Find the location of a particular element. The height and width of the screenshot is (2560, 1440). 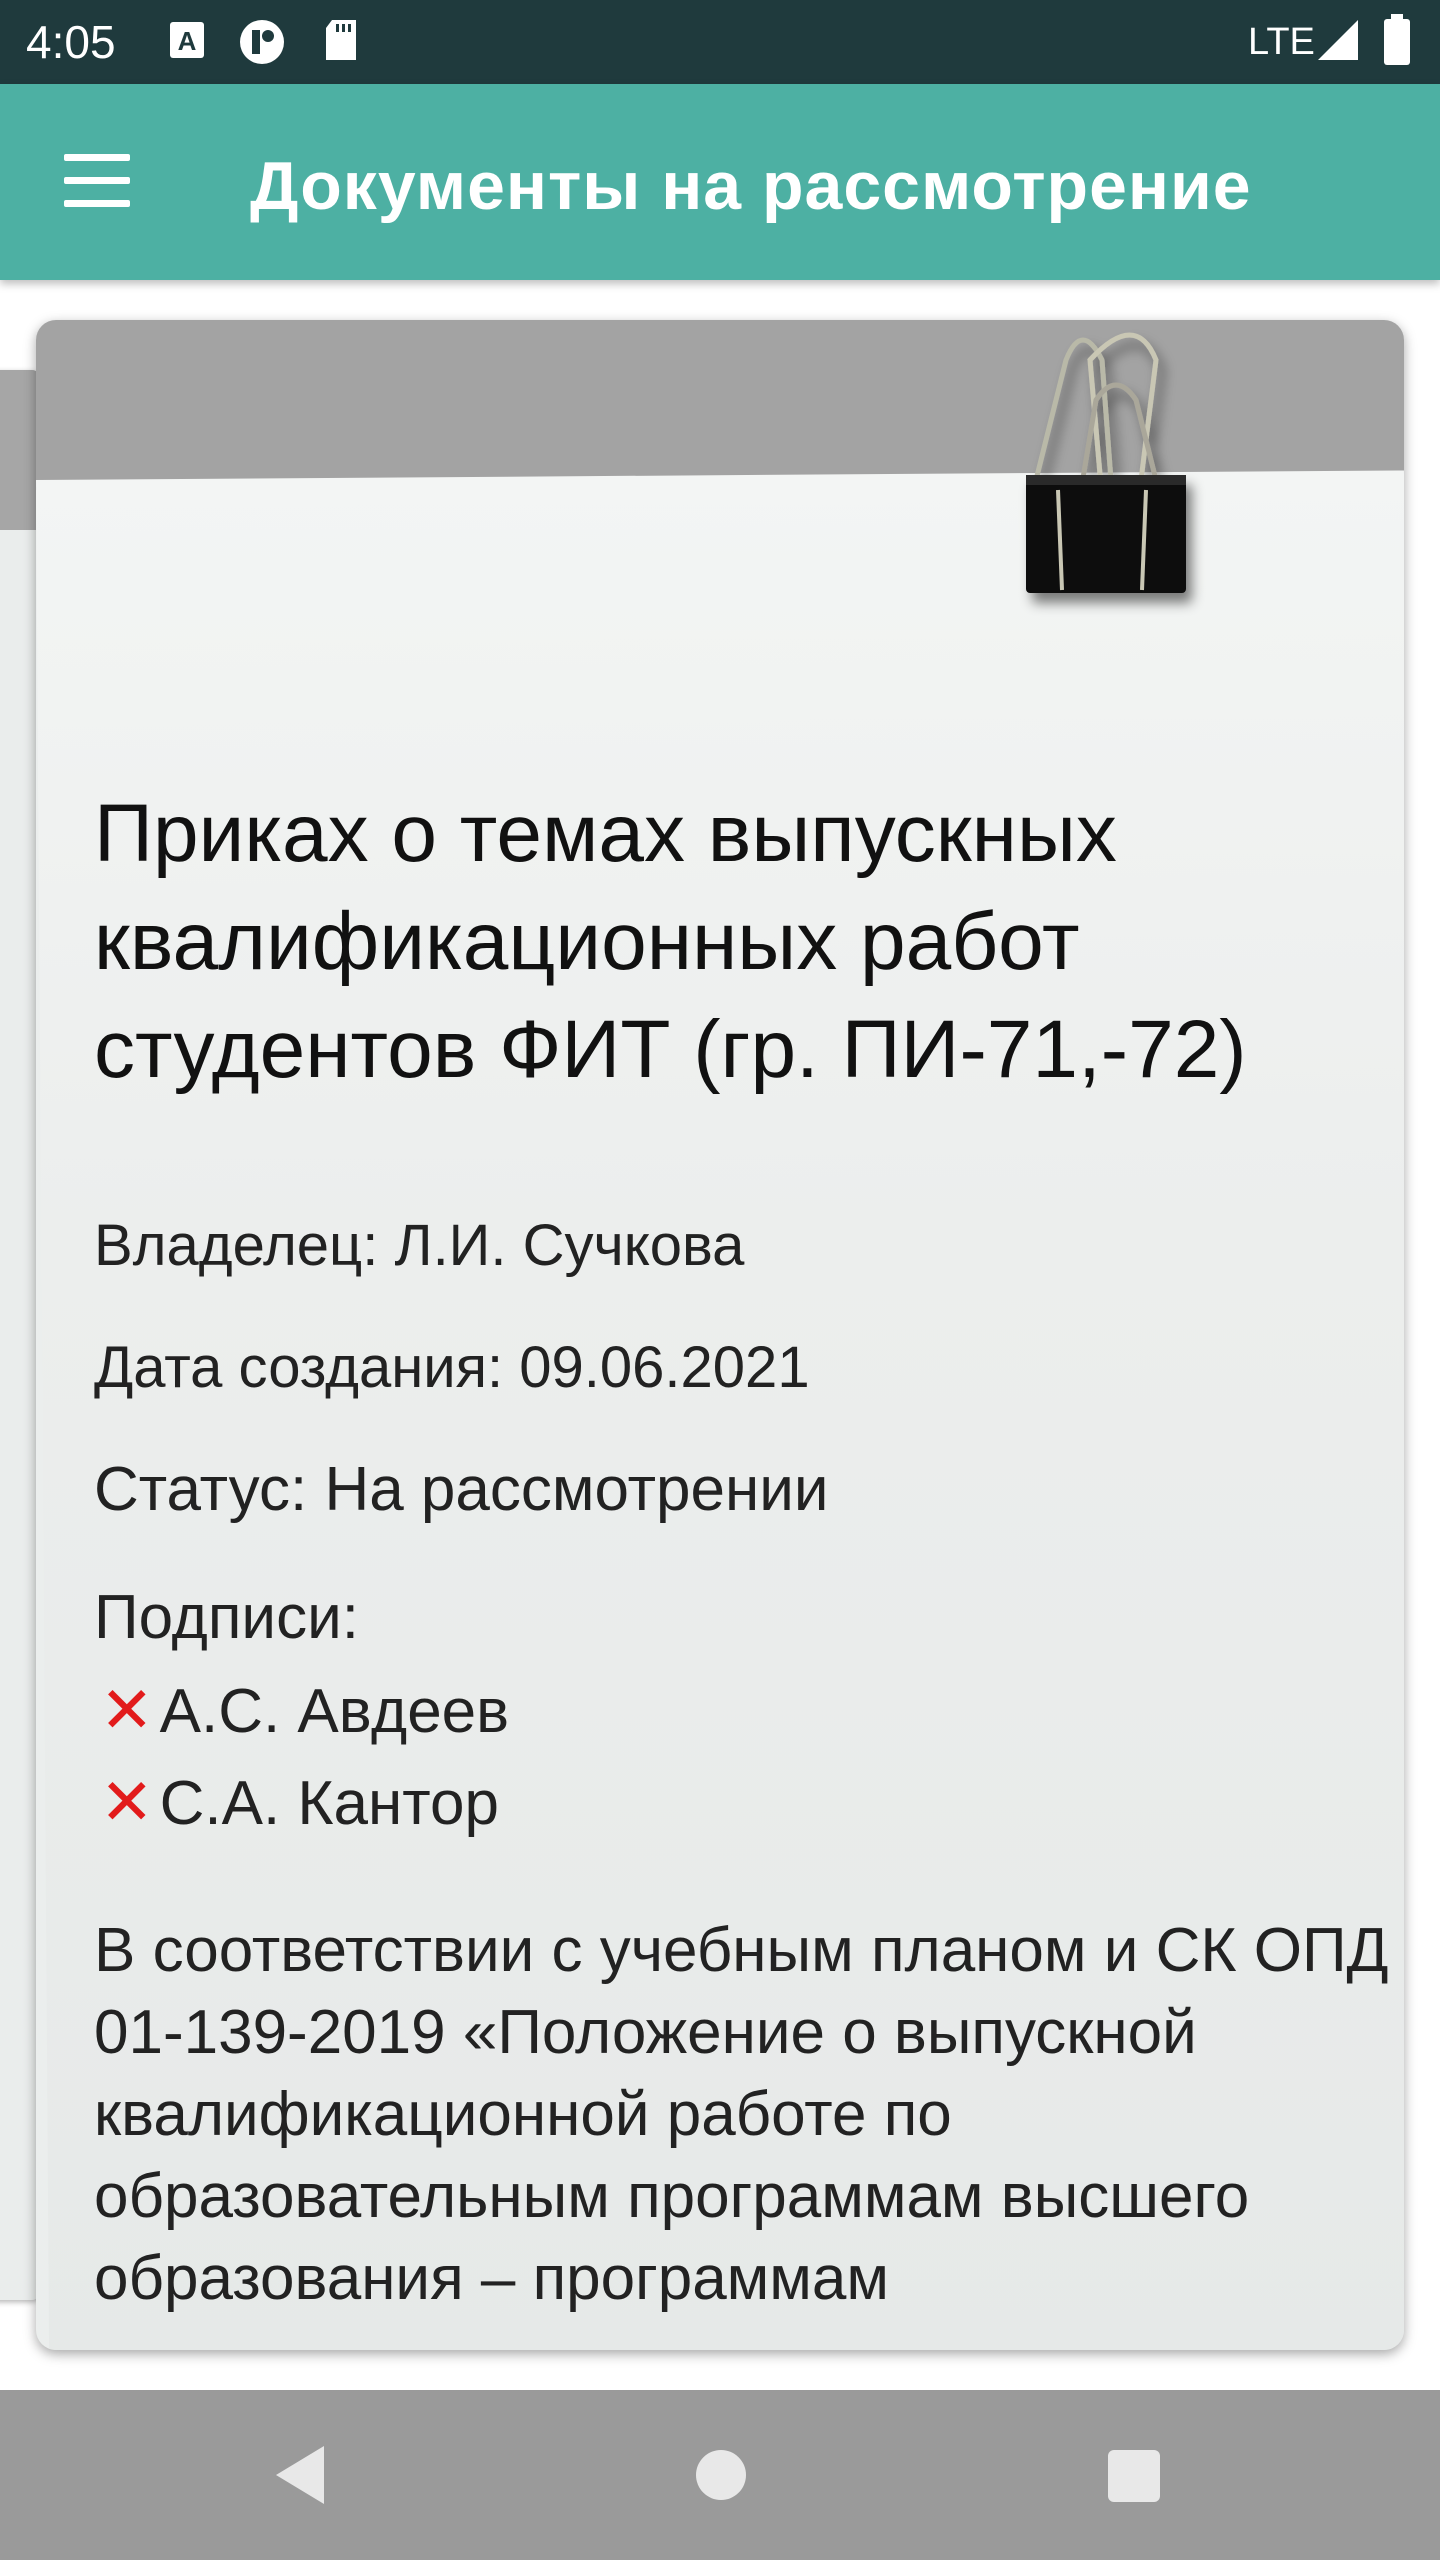

sd-card-icon is located at coordinates (341, 40).